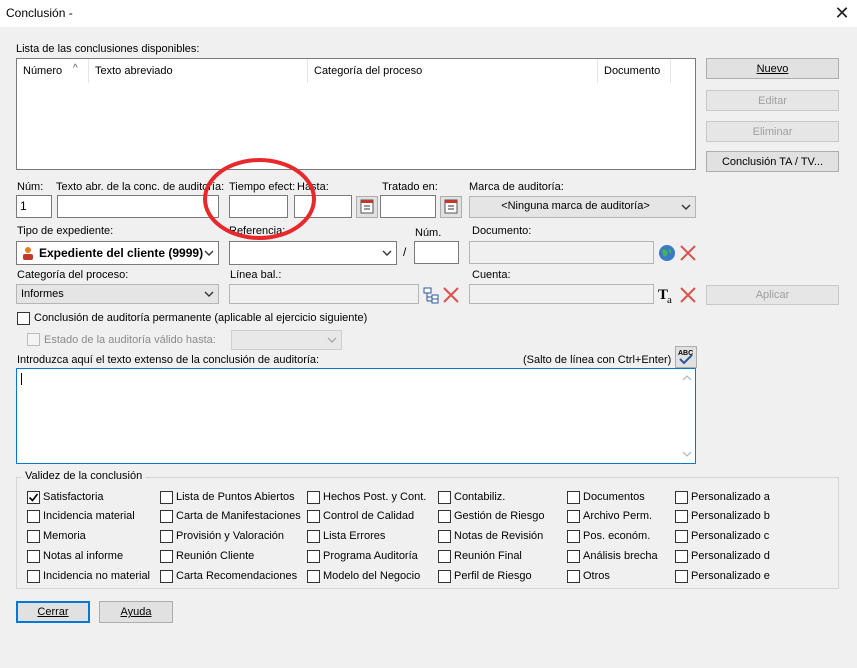  What do you see at coordinates (138, 206) in the screenshot?
I see `texto-abreviado-input` at bounding box center [138, 206].